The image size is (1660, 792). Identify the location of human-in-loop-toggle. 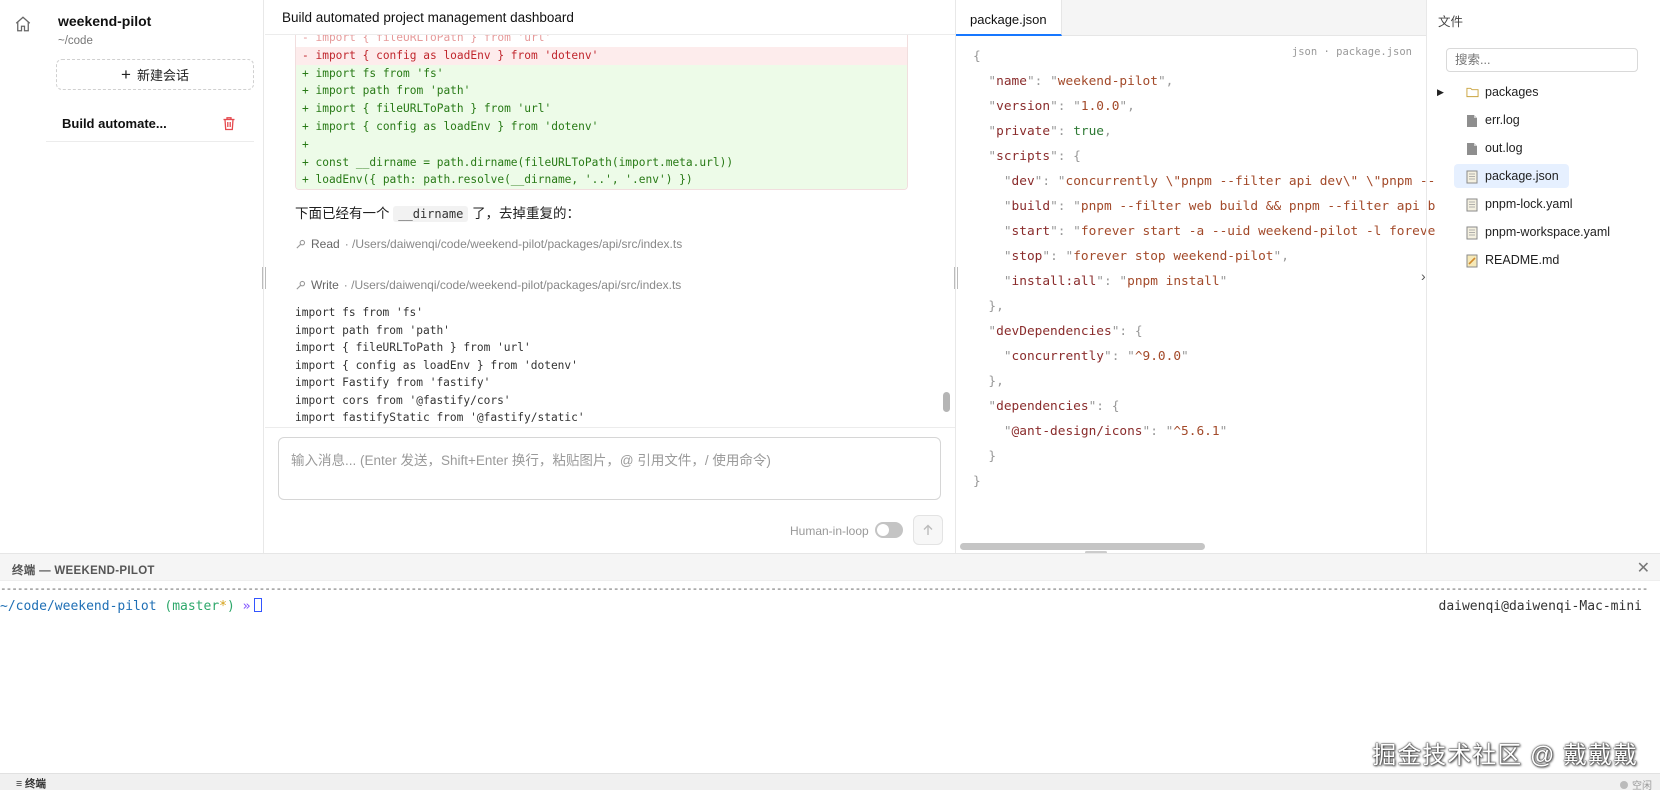
(889, 530).